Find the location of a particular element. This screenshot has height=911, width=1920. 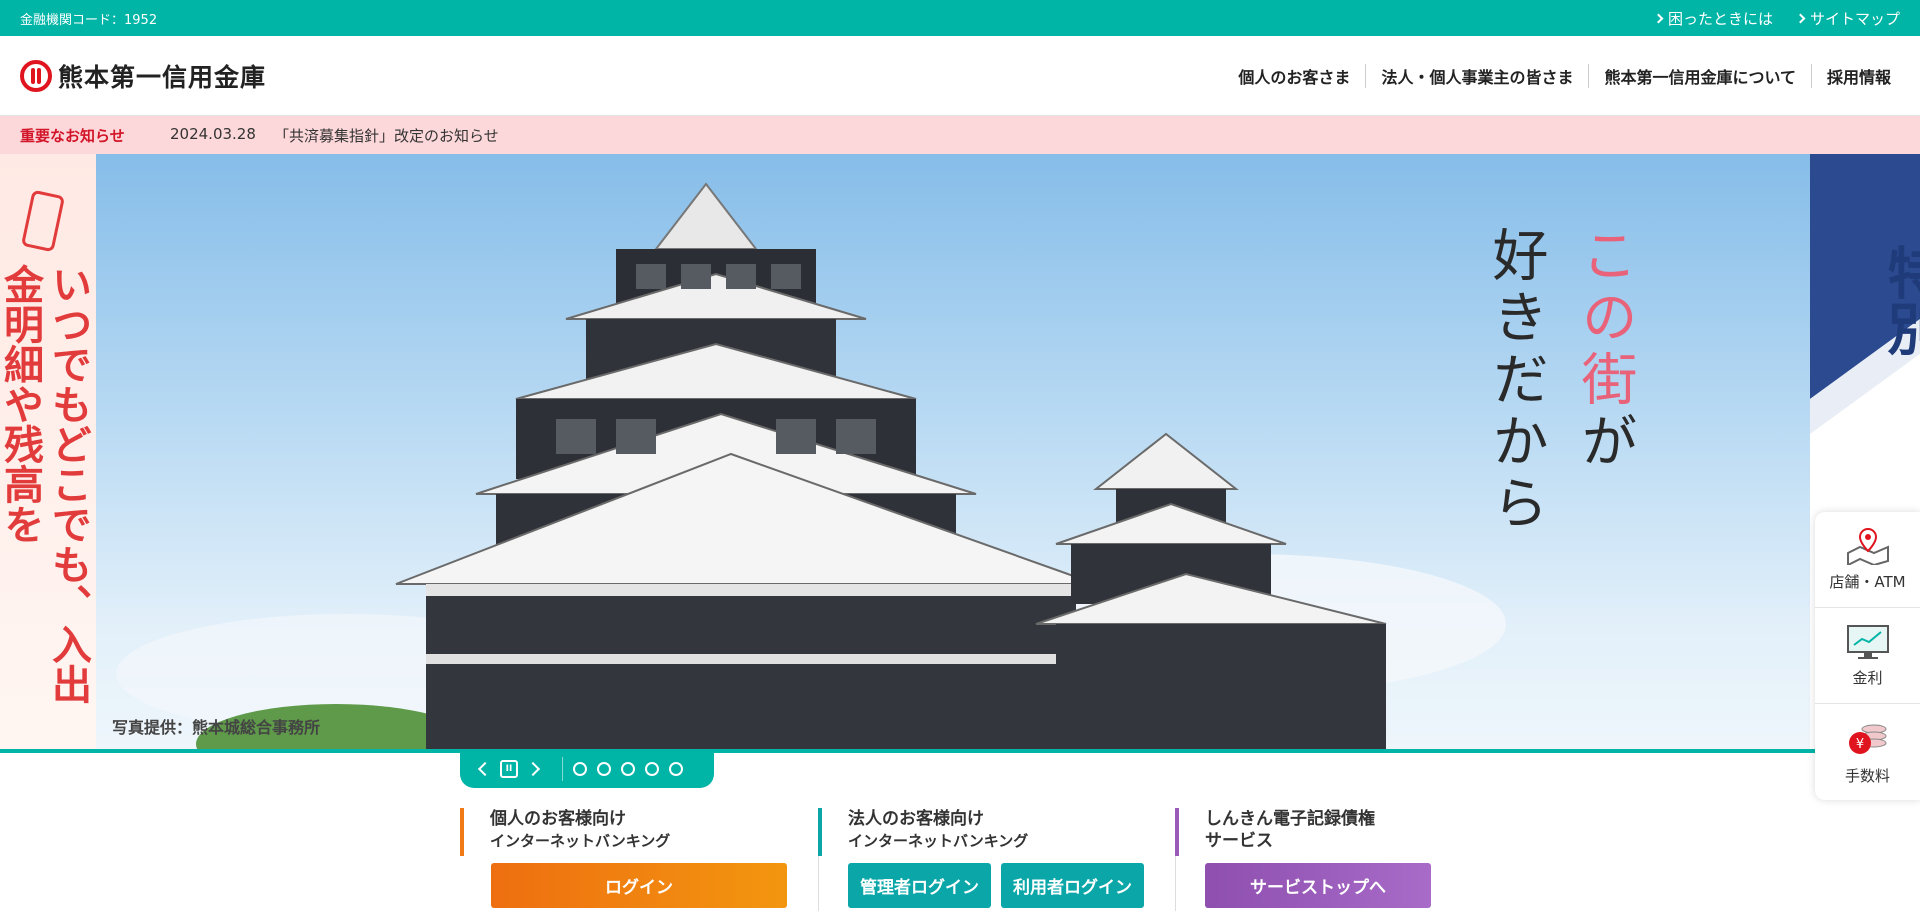

personal-ib-accent is located at coordinates (462, 832).